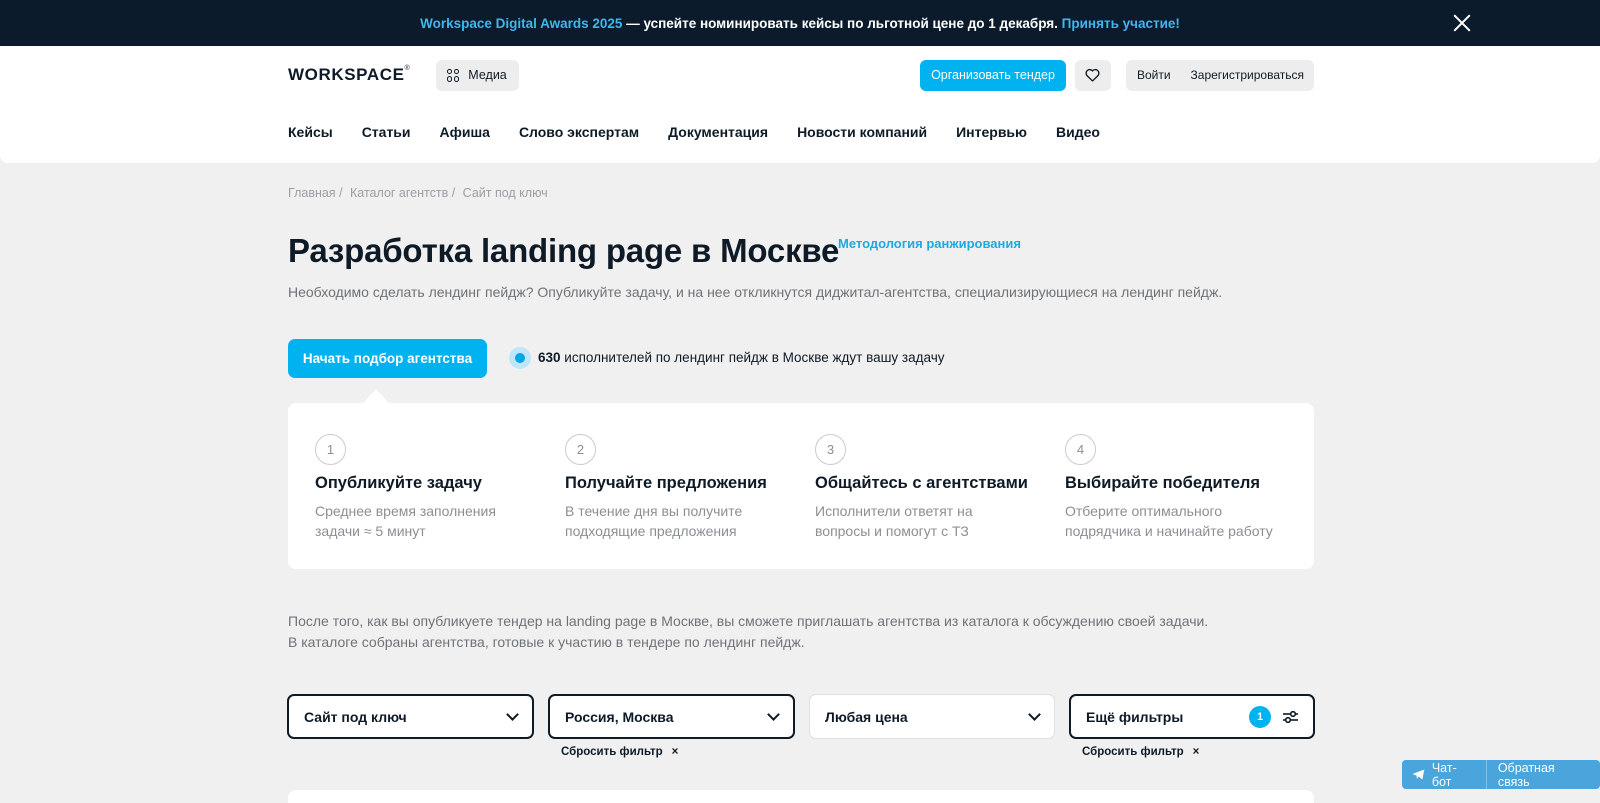 This screenshot has width=1600, height=803. I want to click on page-title: Разработка landing page в Москве, so click(564, 250).